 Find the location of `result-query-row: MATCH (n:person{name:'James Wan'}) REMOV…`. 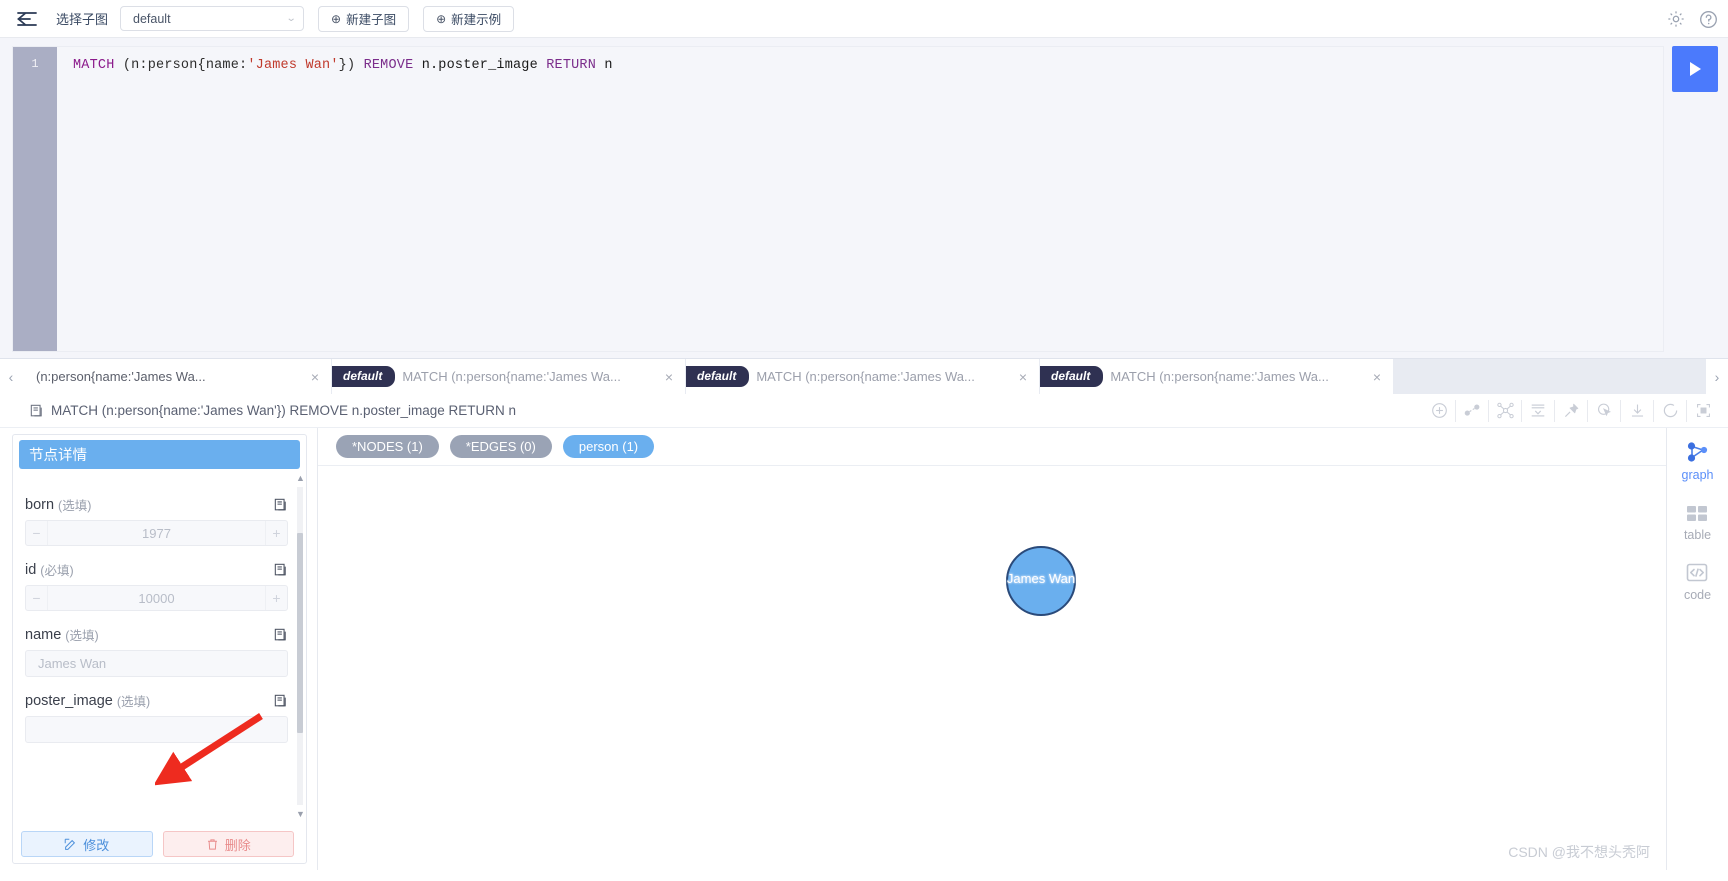

result-query-row: MATCH (n:person{name:'James Wan'}) REMOV… is located at coordinates (273, 410).